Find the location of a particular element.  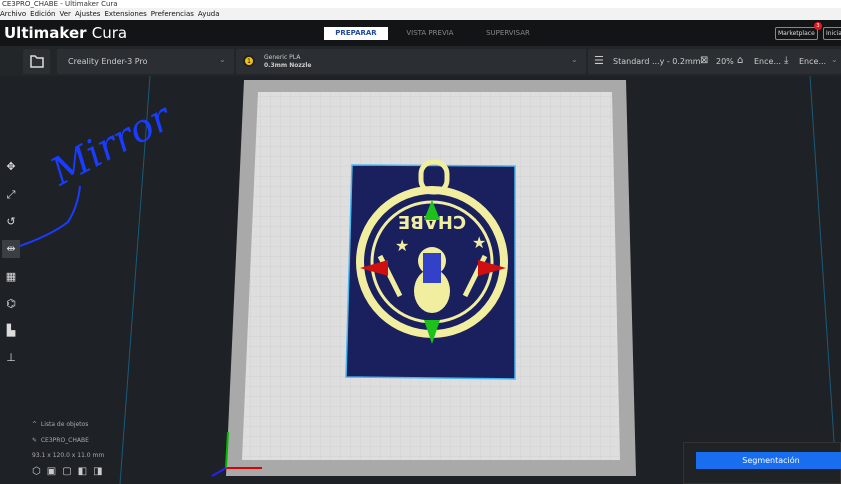

view-buttons: ⬡▣▢◧◨ is located at coordinates (70, 471).